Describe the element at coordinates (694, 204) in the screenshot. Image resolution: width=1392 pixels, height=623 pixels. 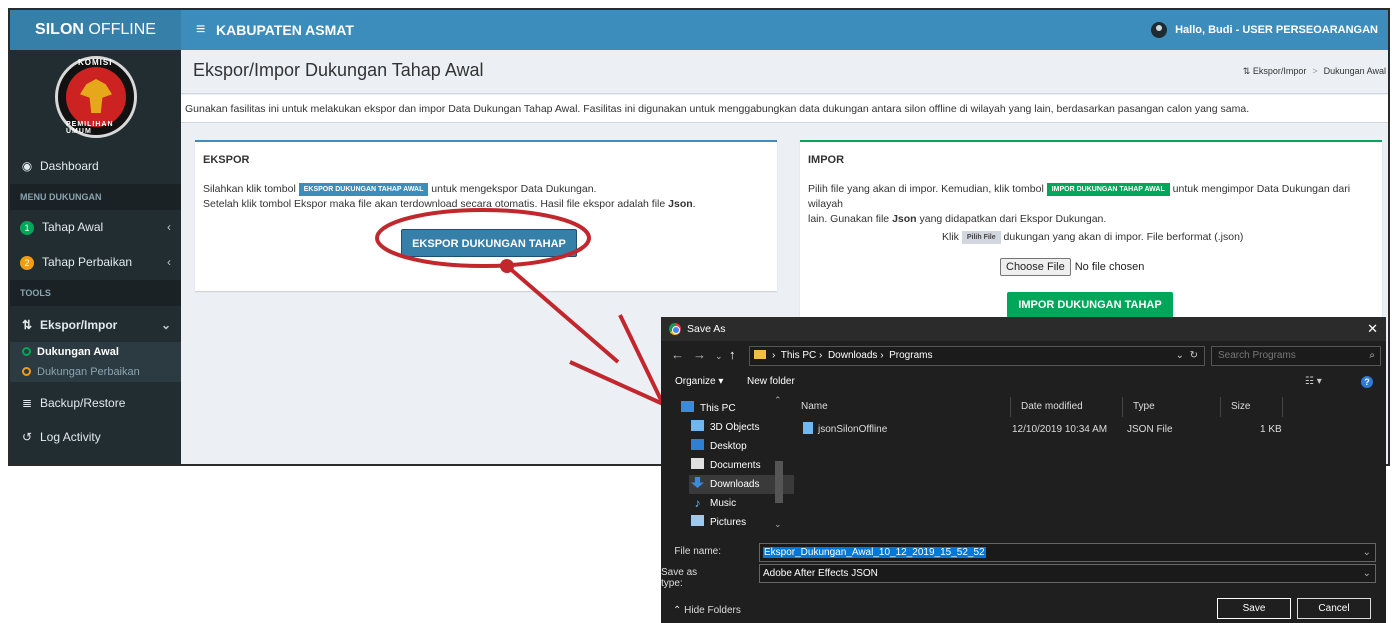
I see `ekspor-text: .` at that location.